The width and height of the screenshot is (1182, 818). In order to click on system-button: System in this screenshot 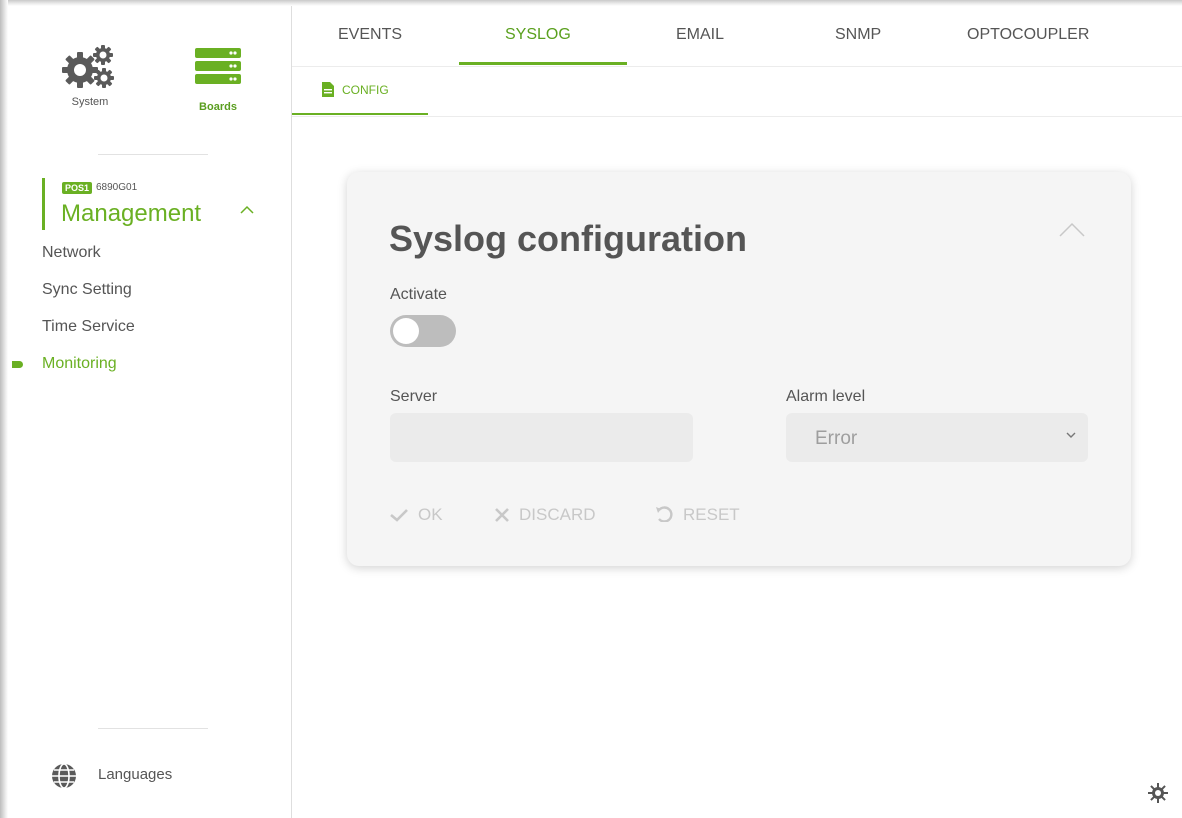, I will do `click(90, 84)`.